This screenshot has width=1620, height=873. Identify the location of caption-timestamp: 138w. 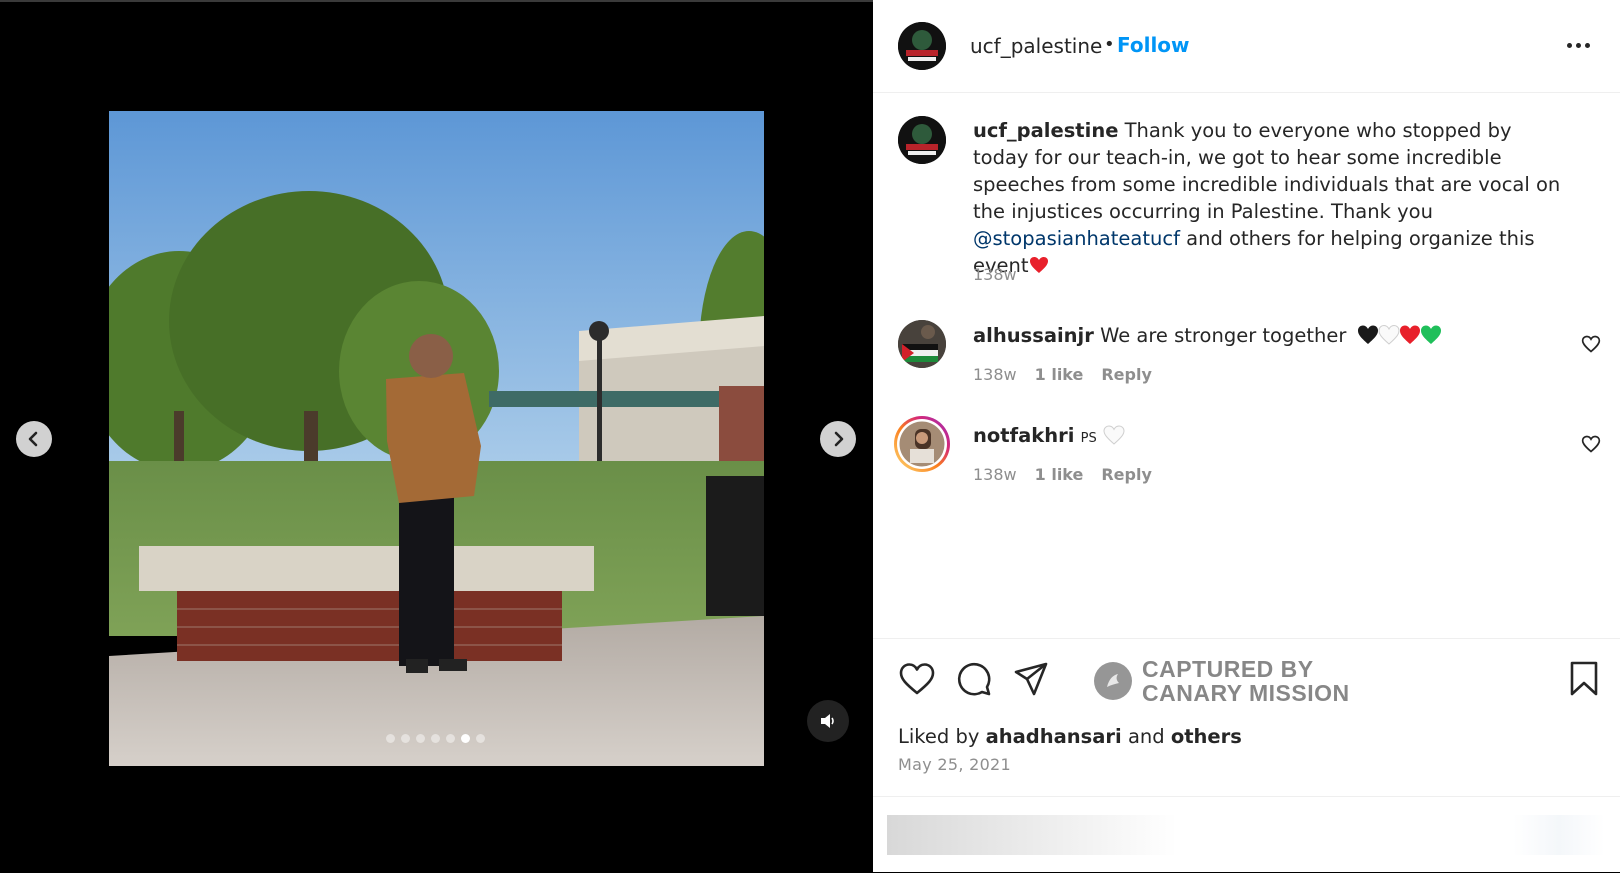
(995, 274).